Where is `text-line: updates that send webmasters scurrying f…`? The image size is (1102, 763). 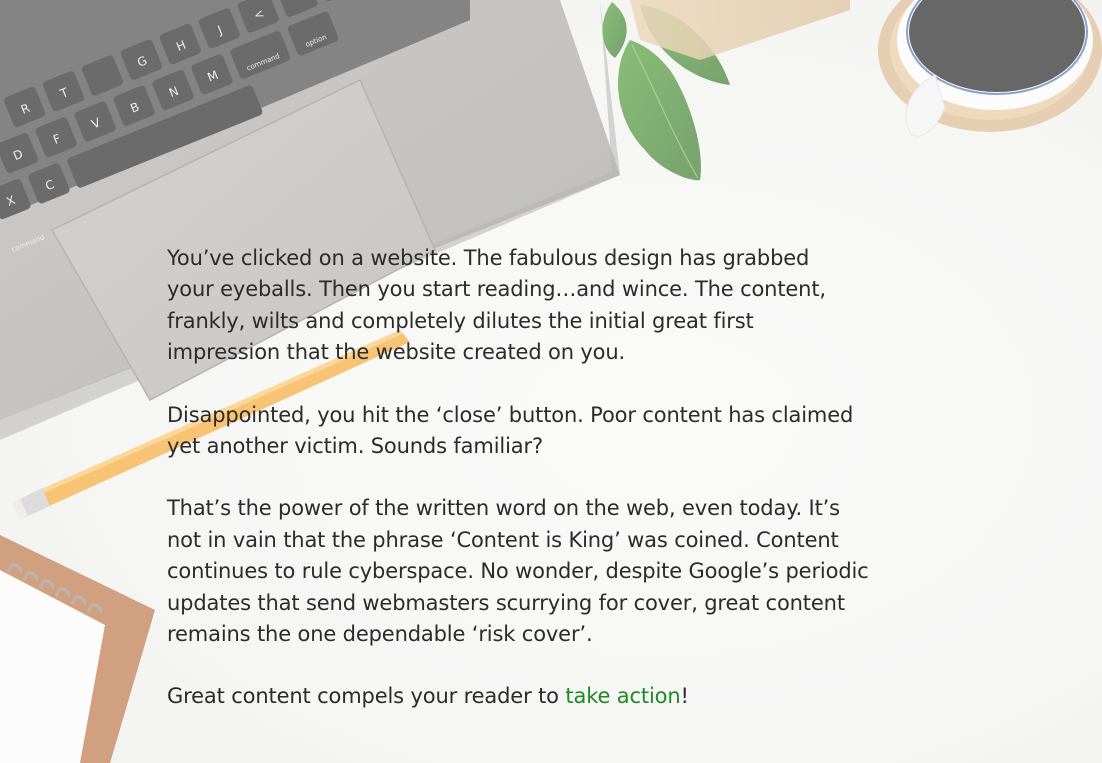 text-line: updates that send webmasters scurrying f… is located at coordinates (506, 602).